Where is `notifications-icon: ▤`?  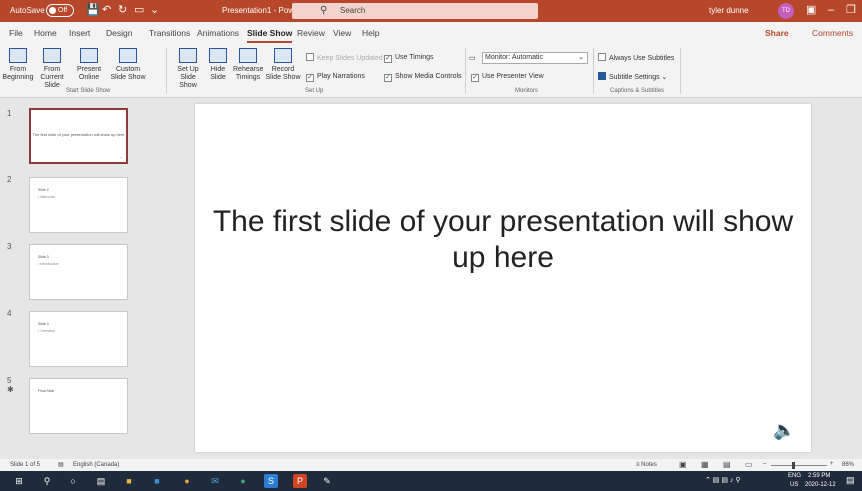 notifications-icon: ▤ is located at coordinates (850, 480).